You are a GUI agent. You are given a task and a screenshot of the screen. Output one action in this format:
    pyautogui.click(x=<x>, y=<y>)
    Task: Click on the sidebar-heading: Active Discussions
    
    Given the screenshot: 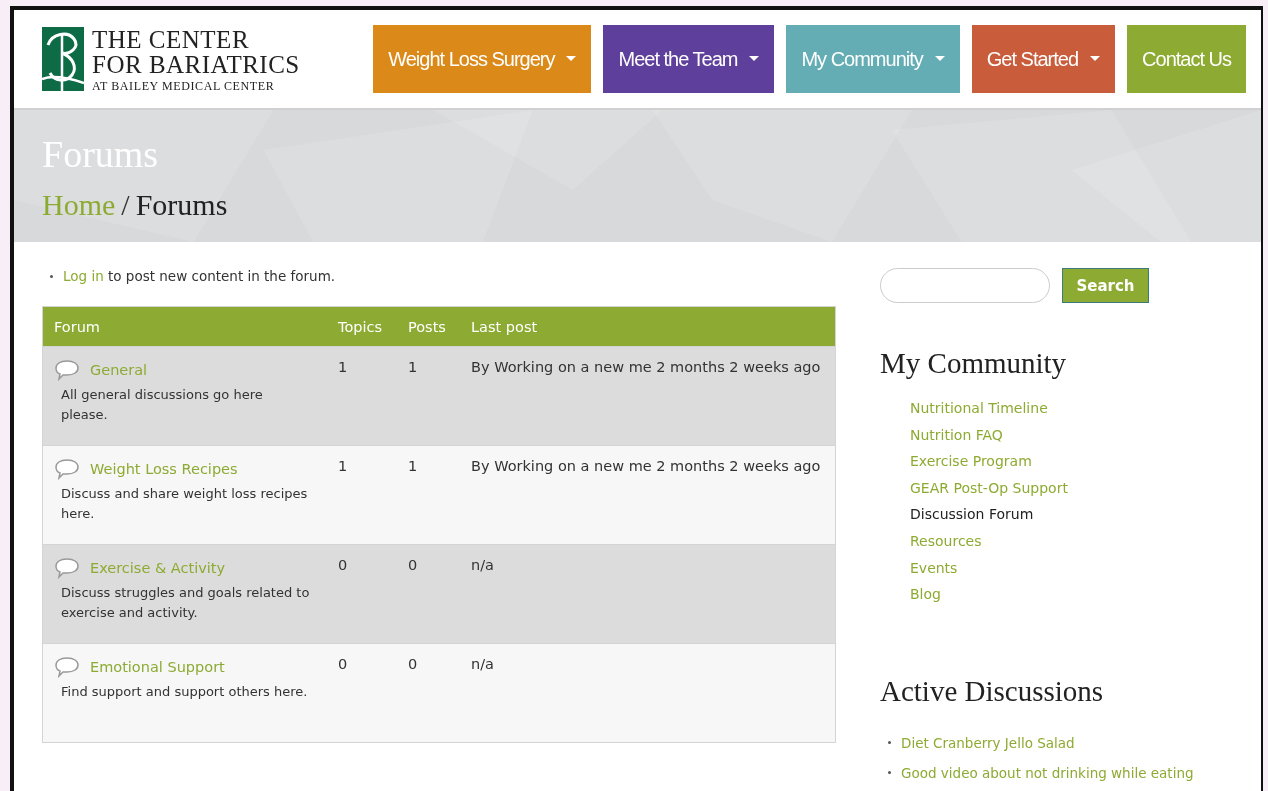 What is the action you would take?
    pyautogui.click(x=992, y=691)
    